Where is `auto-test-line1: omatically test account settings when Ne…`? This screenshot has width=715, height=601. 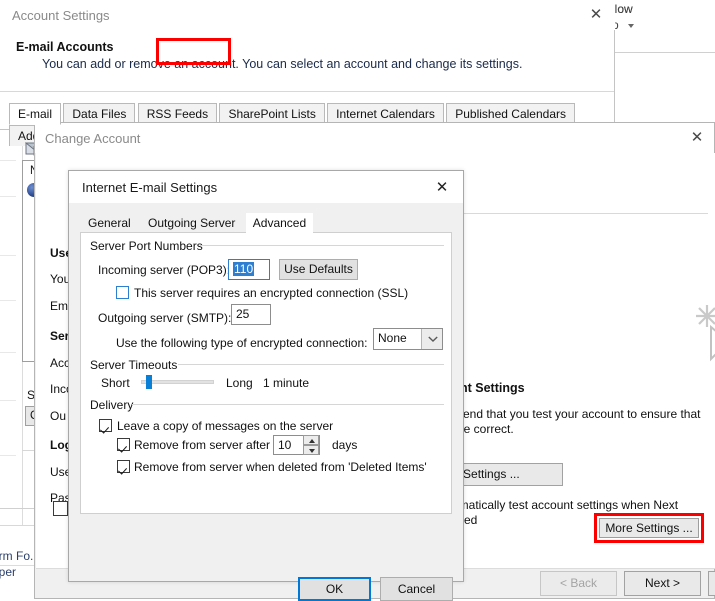 auto-test-line1: omatically test account settings when Ne… is located at coordinates (565, 505).